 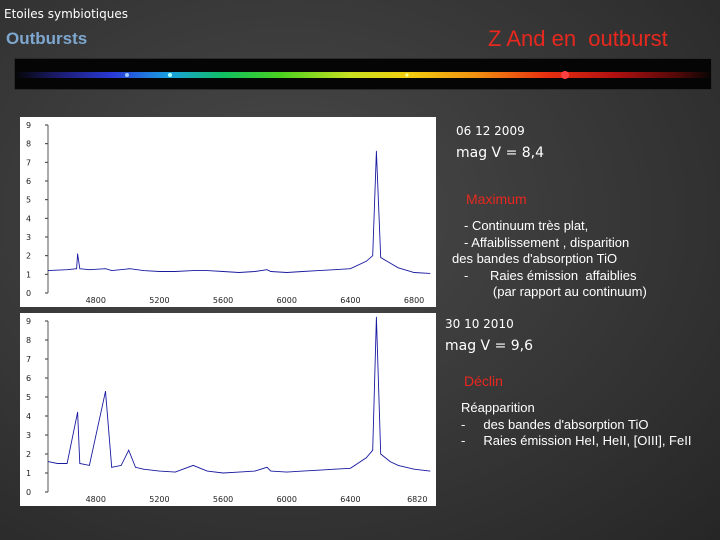 What do you see at coordinates (479, 324) in the screenshot?
I see `observation-date: 30 10 2010` at bounding box center [479, 324].